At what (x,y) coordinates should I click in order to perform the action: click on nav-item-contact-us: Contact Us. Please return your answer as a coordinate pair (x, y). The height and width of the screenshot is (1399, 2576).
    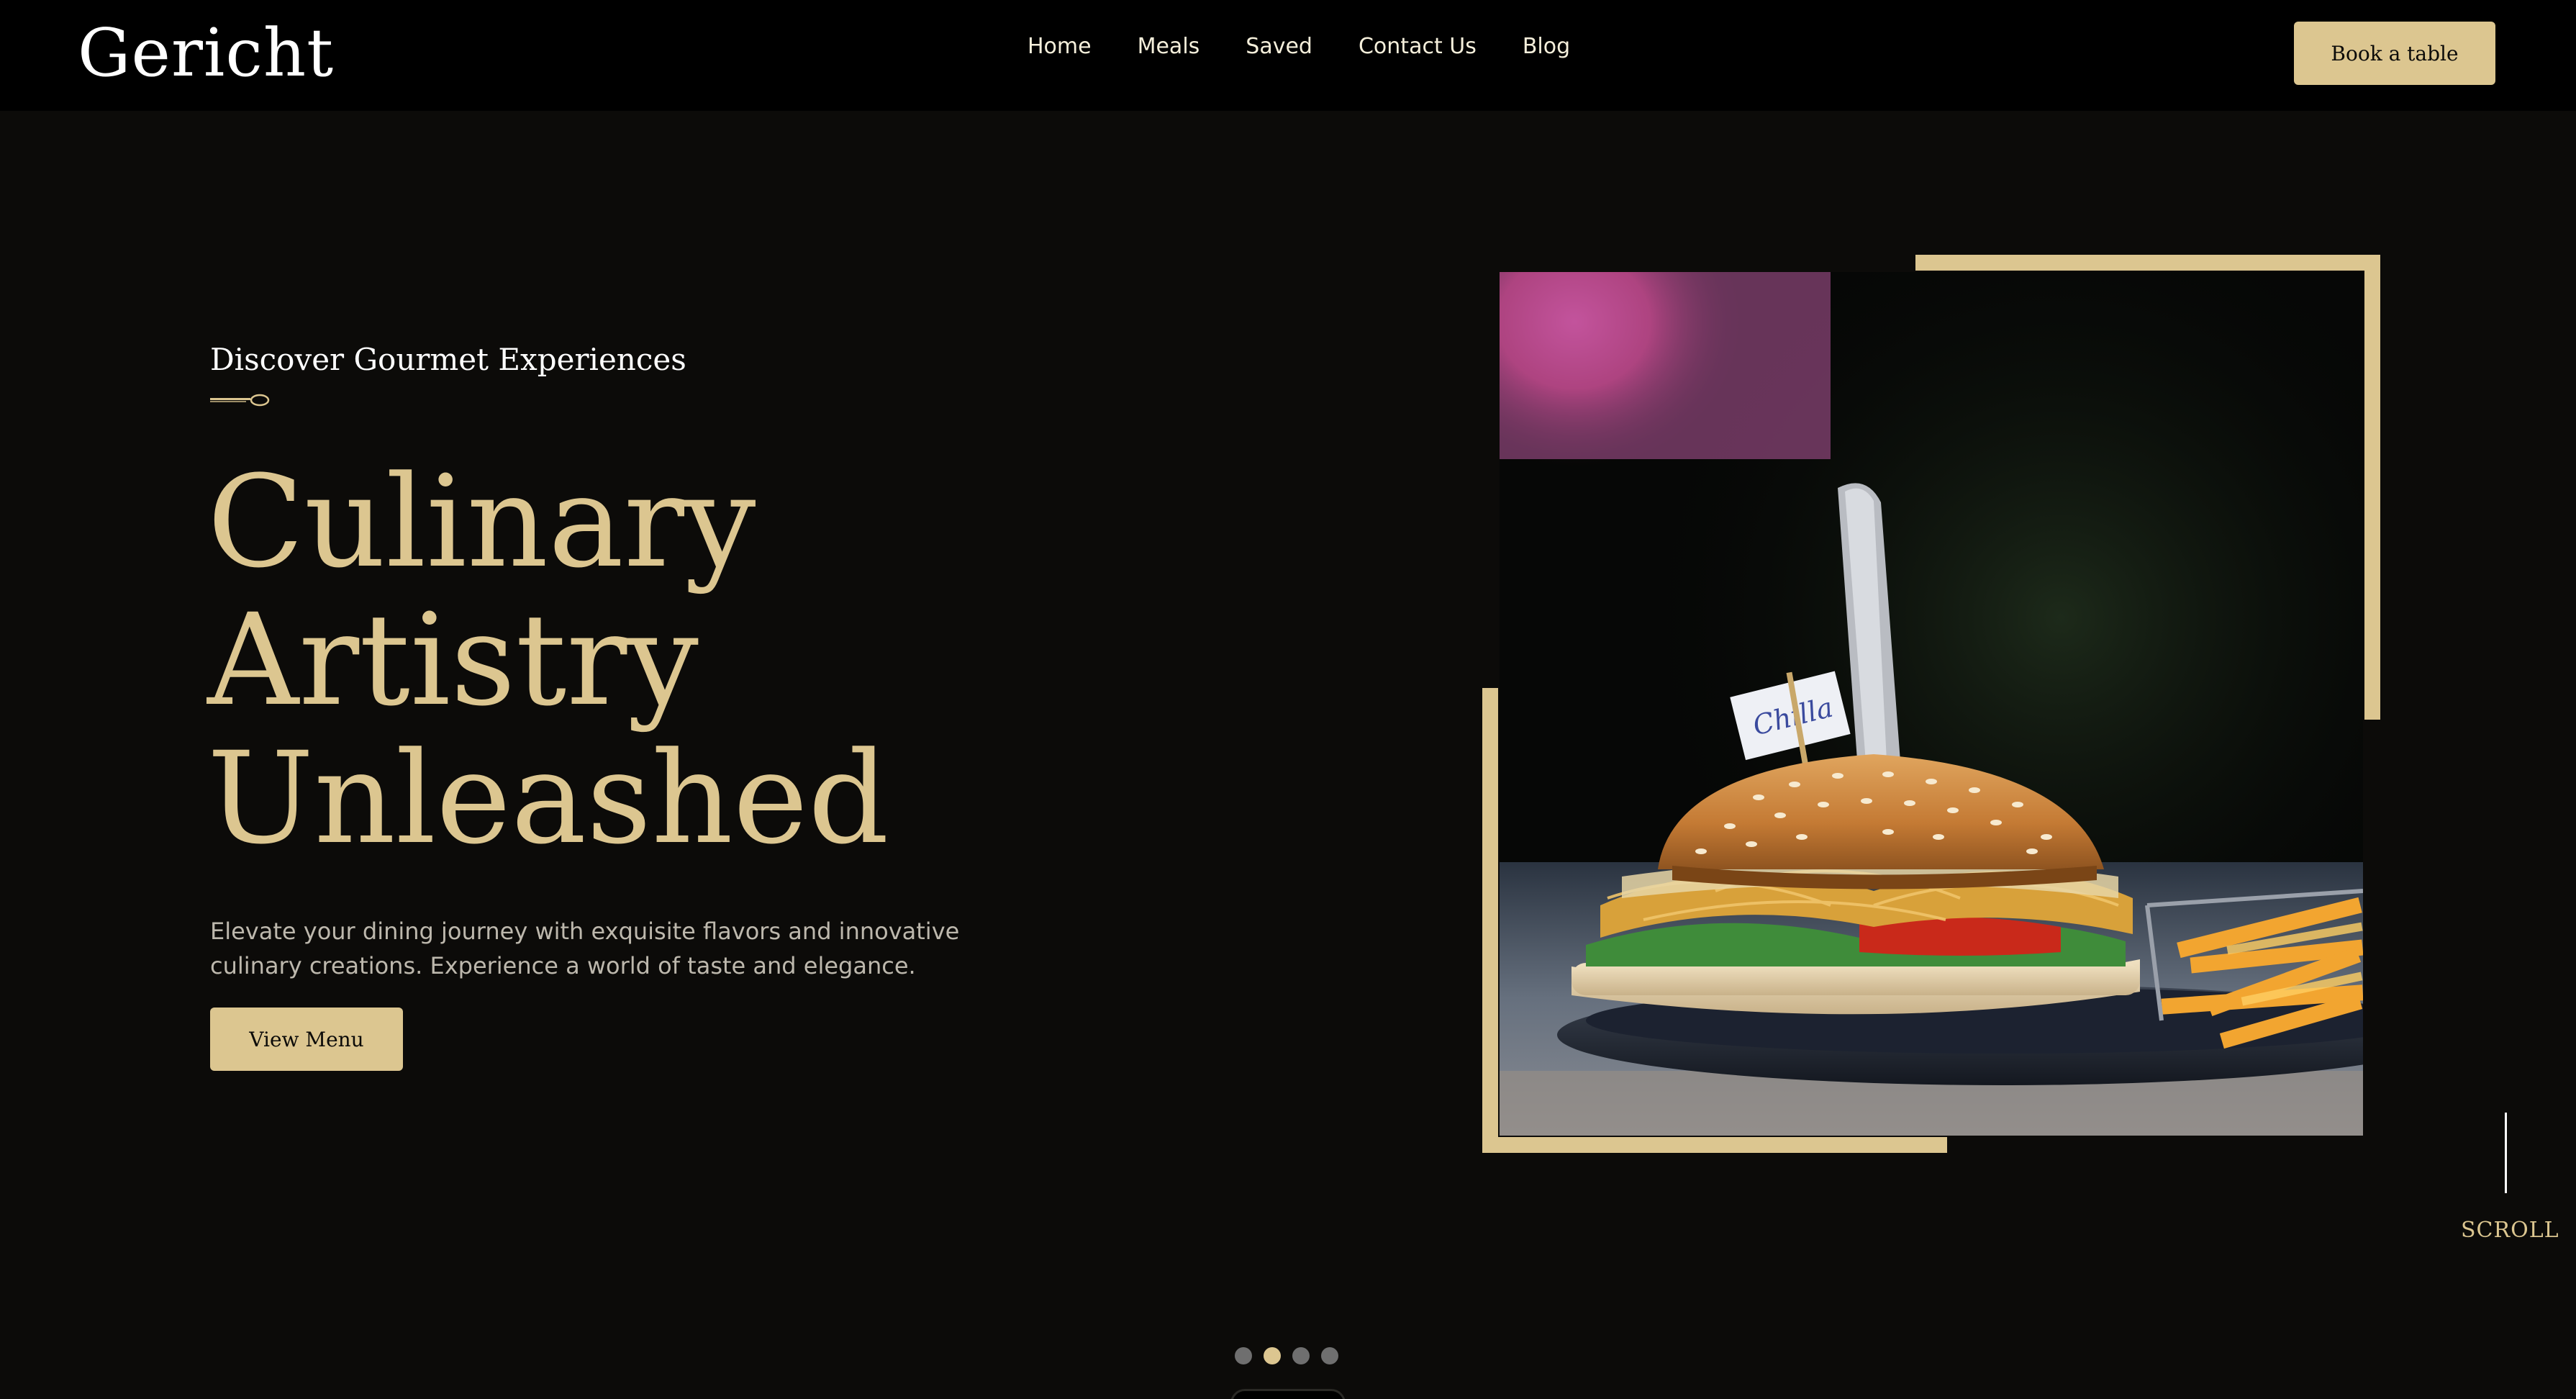
    Looking at the image, I should click on (1418, 48).